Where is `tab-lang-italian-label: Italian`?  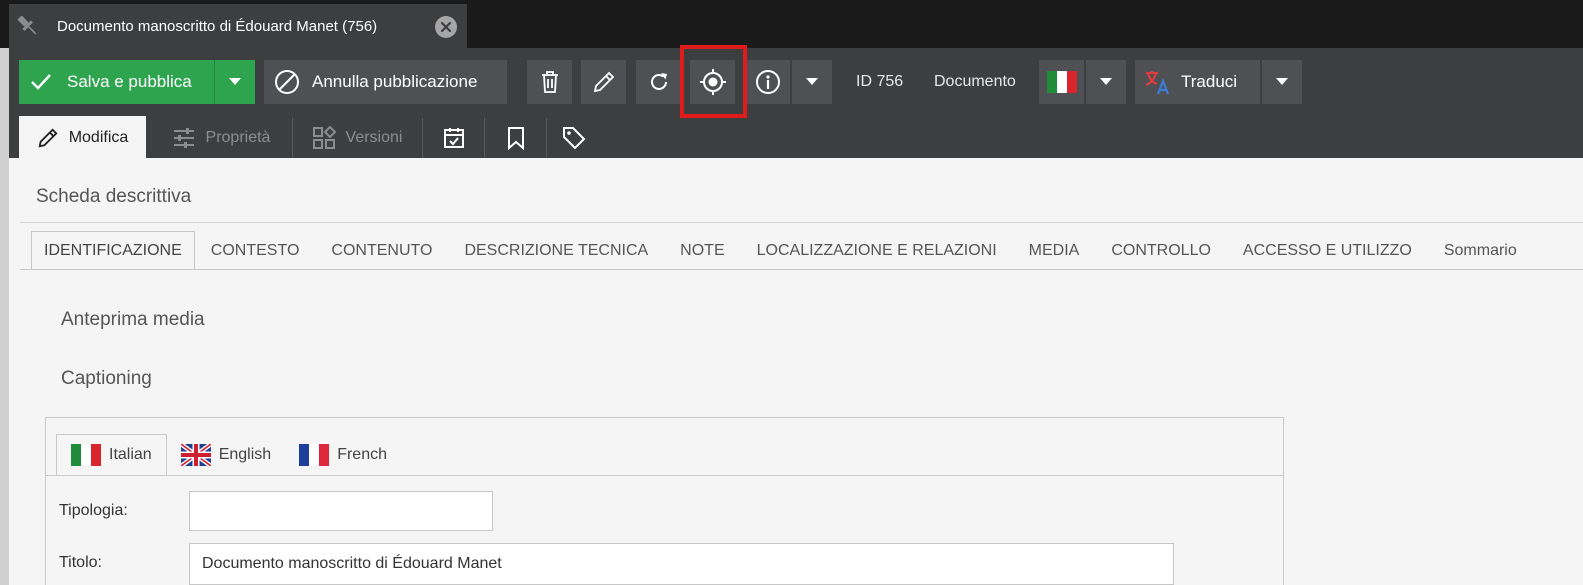 tab-lang-italian-label: Italian is located at coordinates (130, 454).